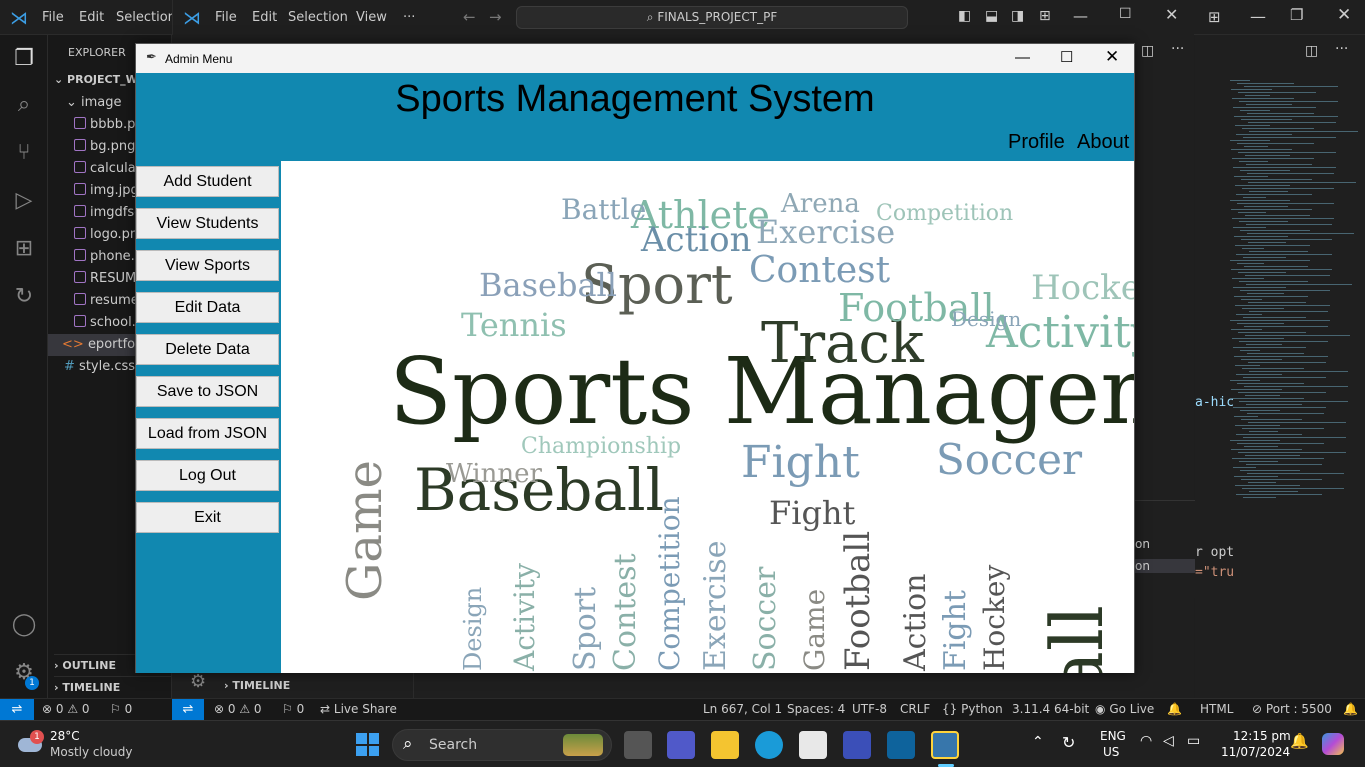 Image resolution: width=1365 pixels, height=767 pixels. I want to click on go-live-item: ◉ Go Live, so click(1124, 709).